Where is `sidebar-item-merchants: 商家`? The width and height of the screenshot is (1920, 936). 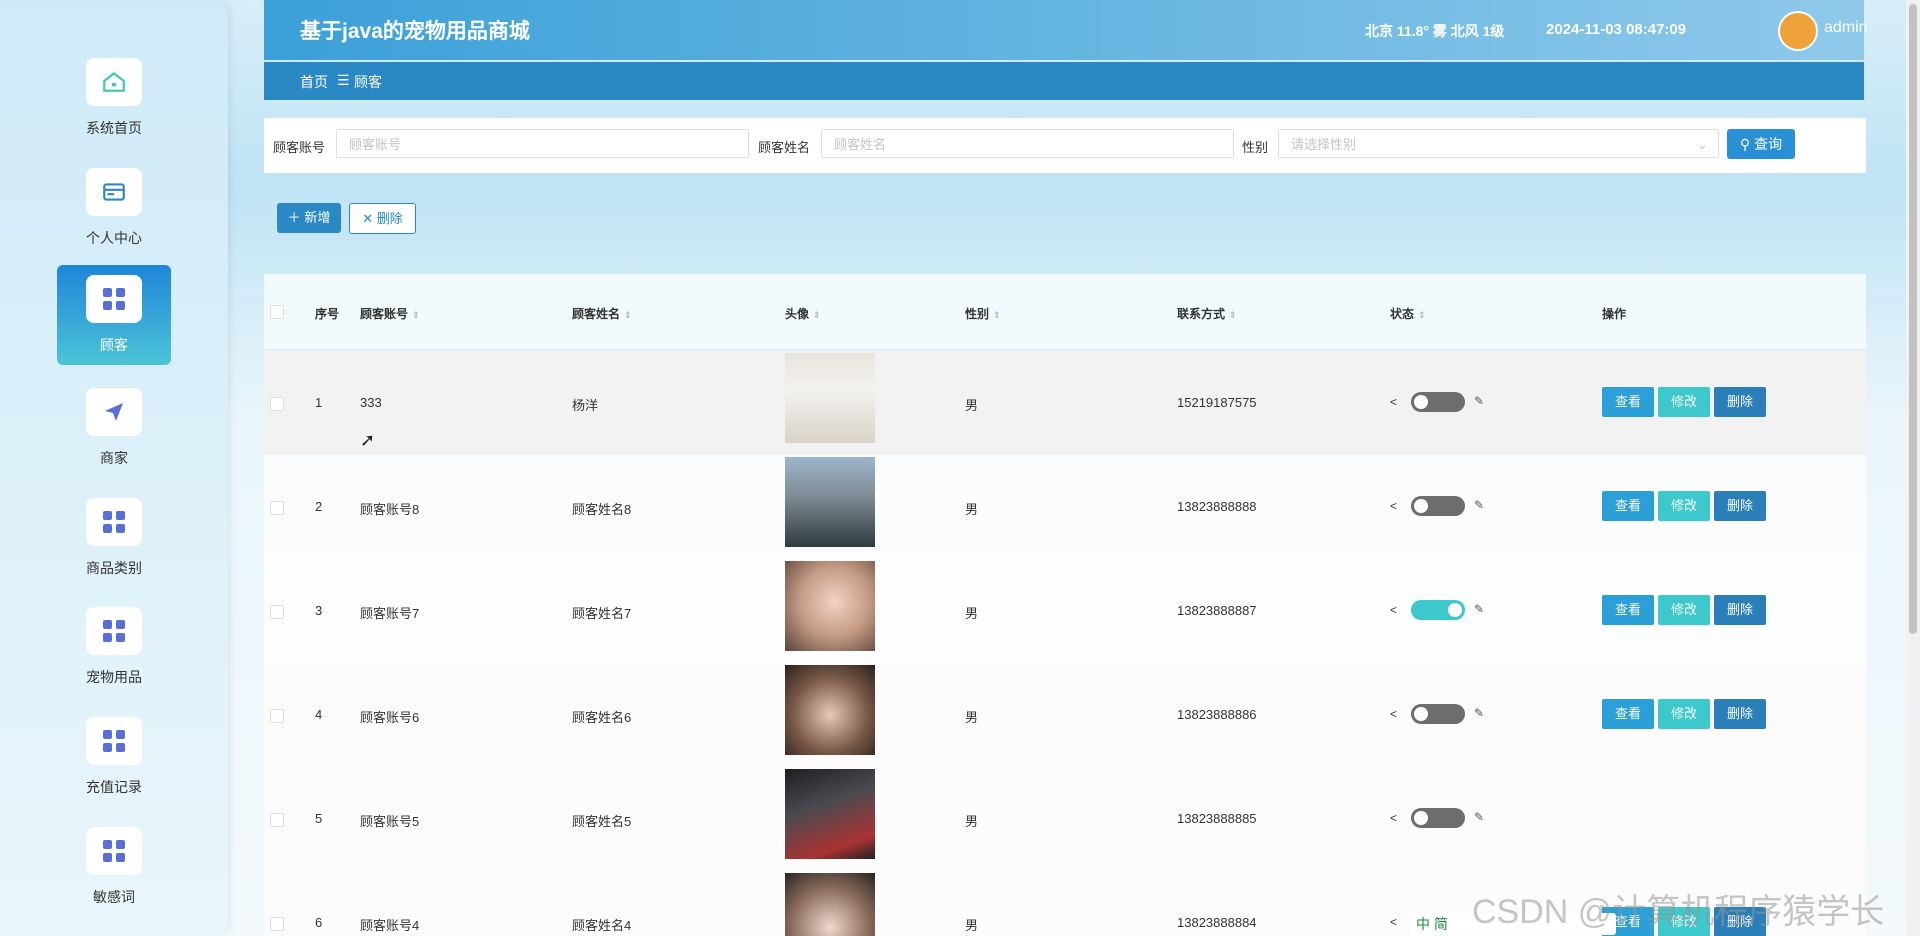 sidebar-item-merchants: 商家 is located at coordinates (114, 428).